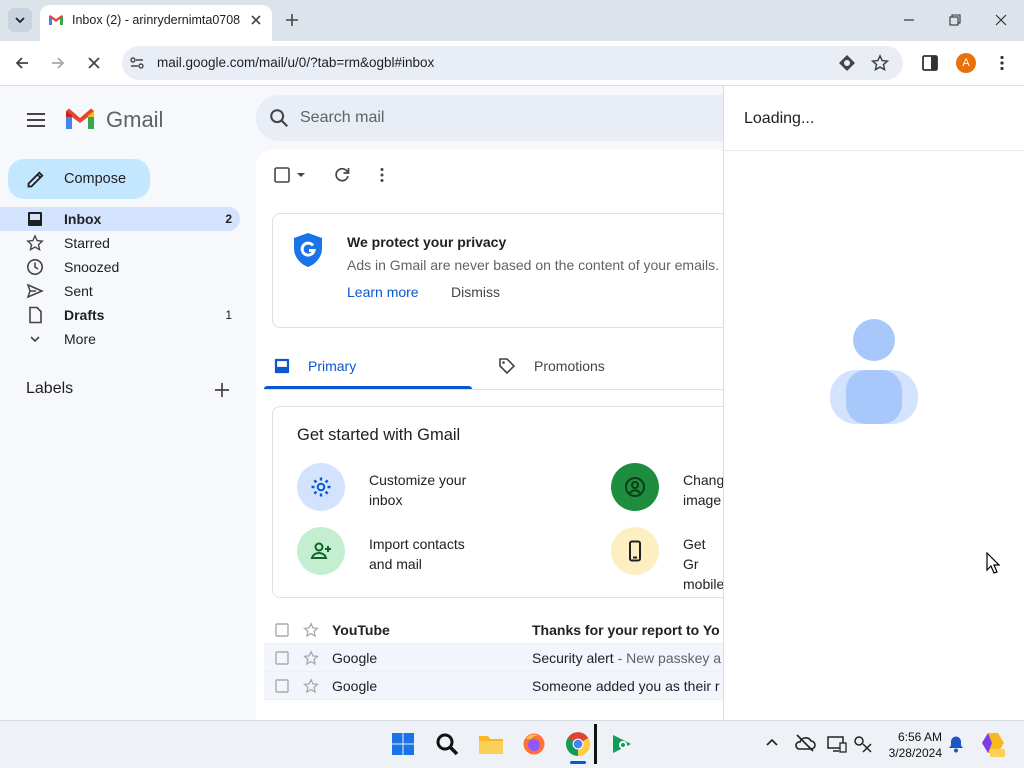  What do you see at coordinates (569, 366) in the screenshot?
I see `tab-label: Promotions` at bounding box center [569, 366].